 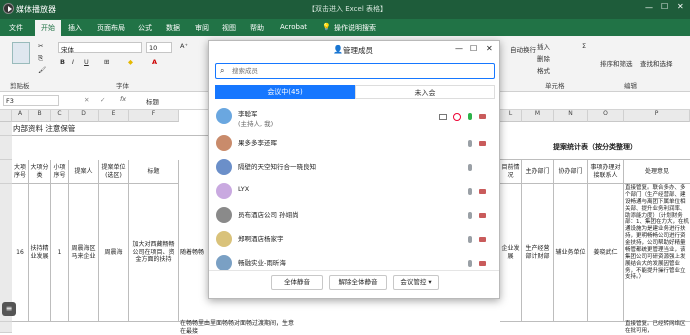 What do you see at coordinates (154, 116) in the screenshot?
I see `col-header-f: F` at bounding box center [154, 116].